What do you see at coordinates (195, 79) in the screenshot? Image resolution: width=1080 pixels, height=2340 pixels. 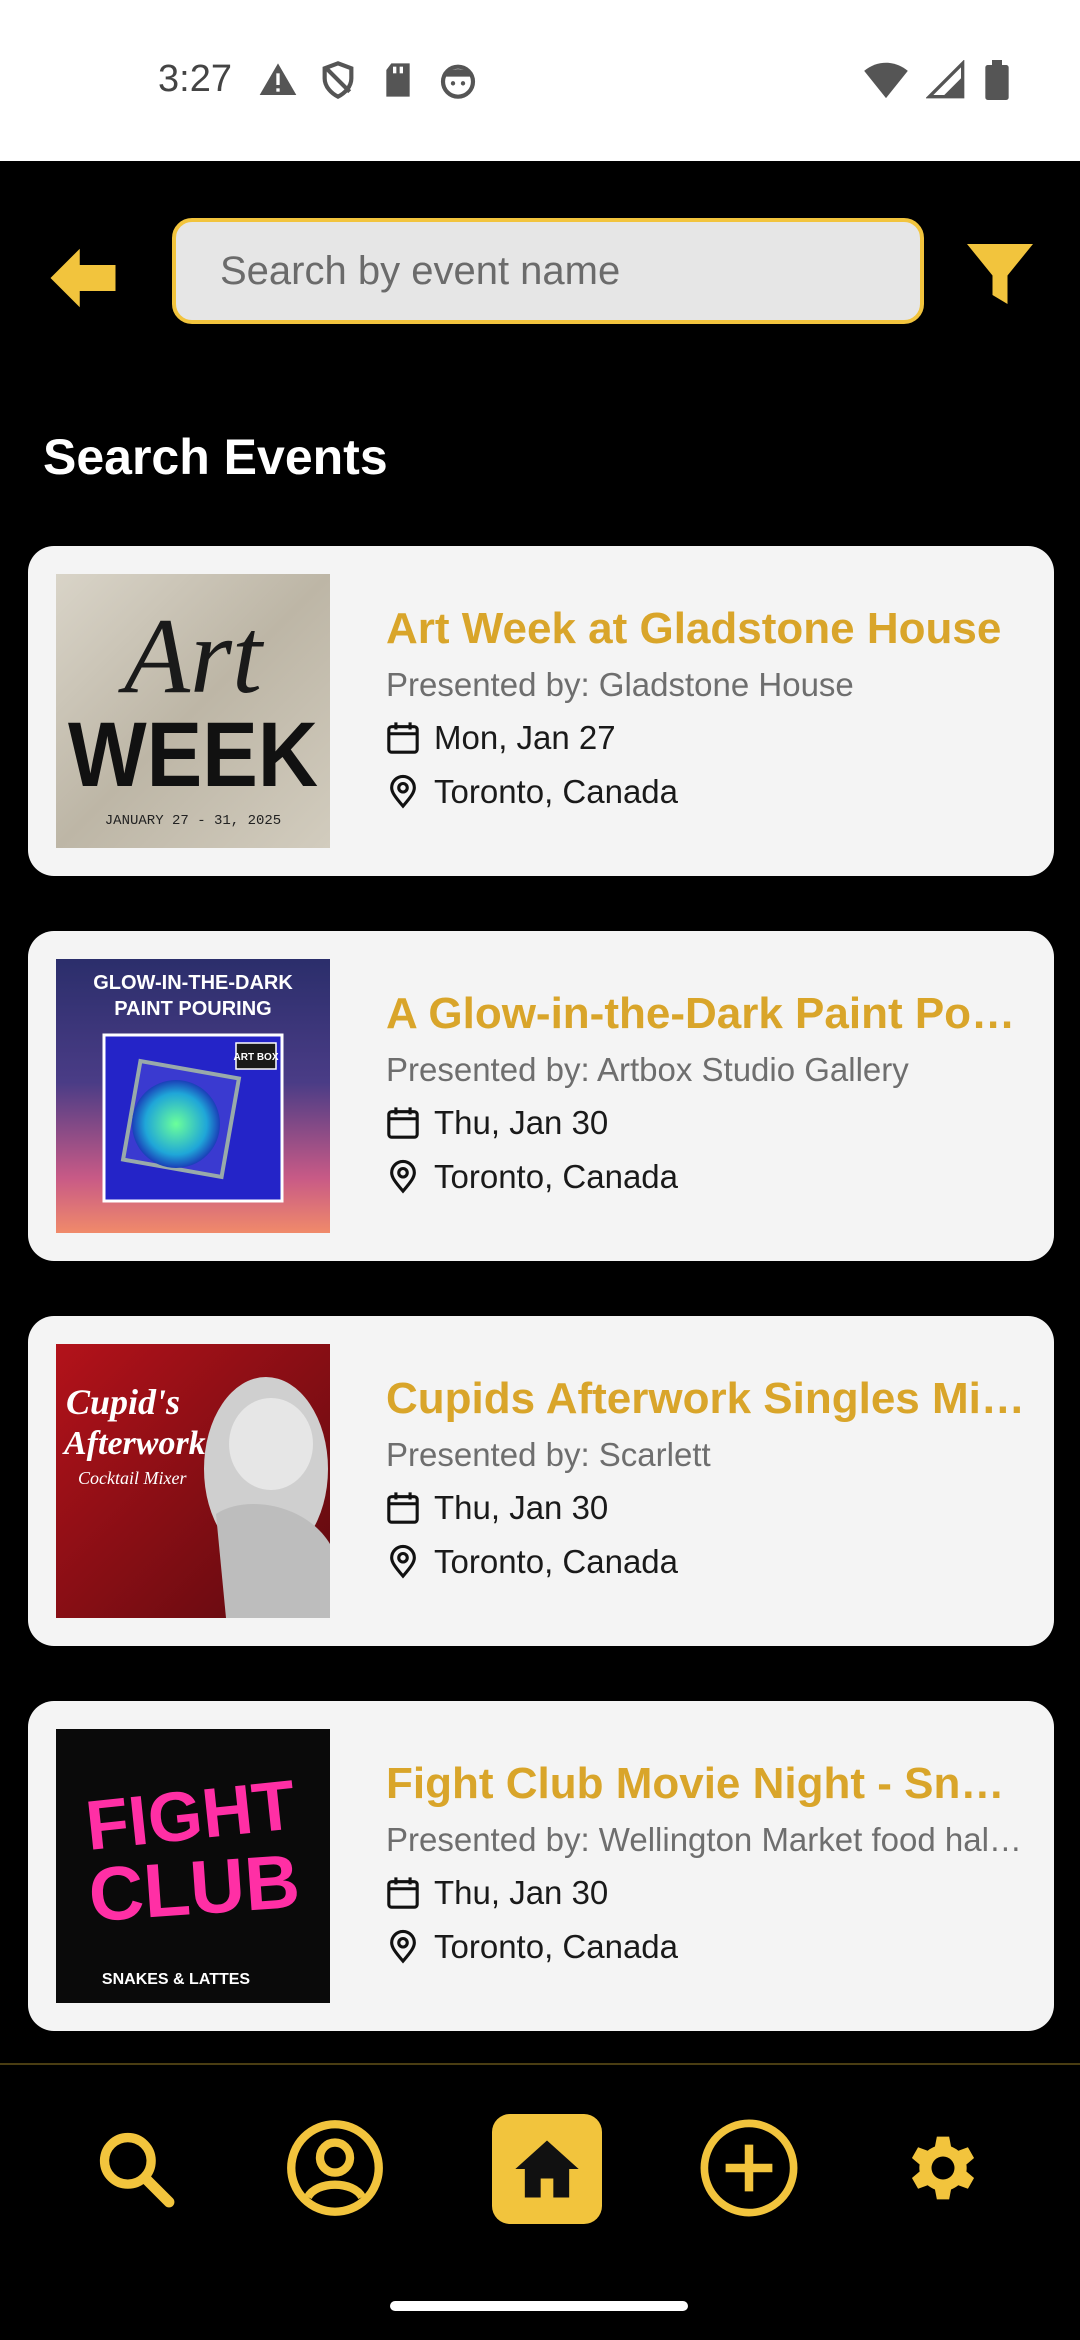 I see `status-time: 3:27` at bounding box center [195, 79].